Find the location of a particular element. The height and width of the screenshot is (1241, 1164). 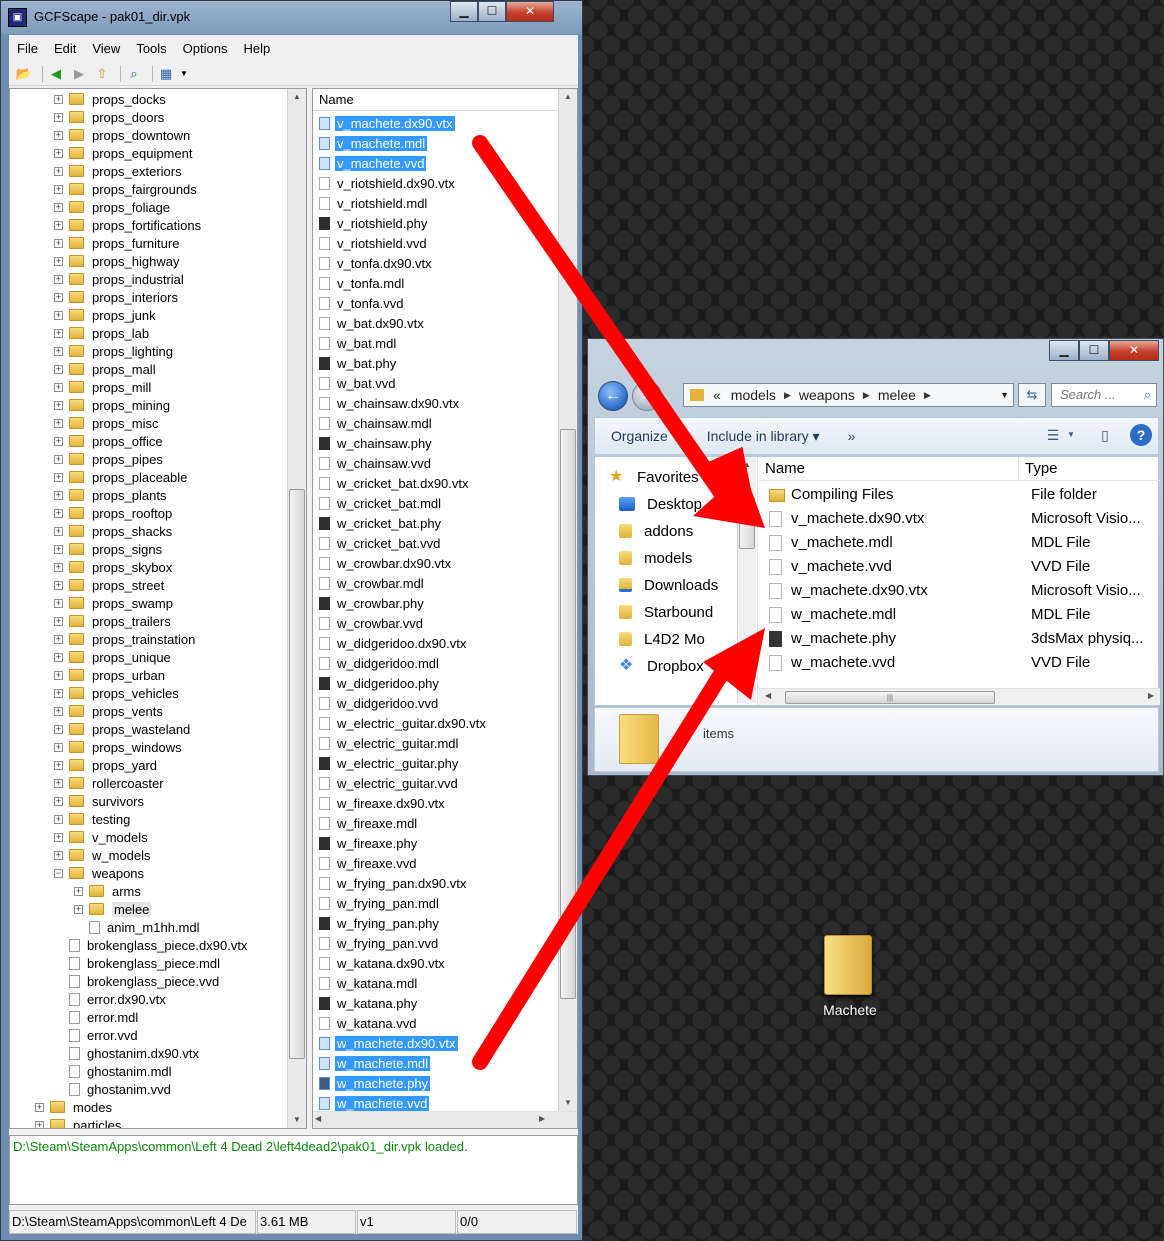

list-item: w_fireaxe.mdl is located at coordinates (369, 823).